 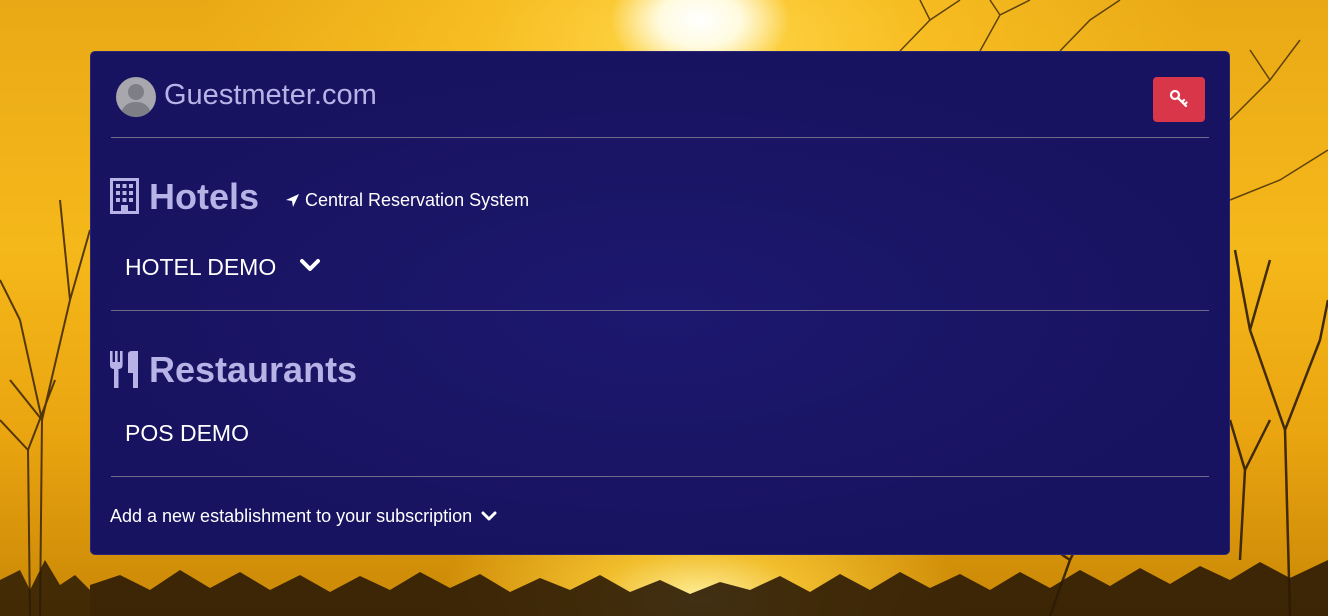 What do you see at coordinates (270, 95) in the screenshot?
I see `brand-name: Guestmeter.com` at bounding box center [270, 95].